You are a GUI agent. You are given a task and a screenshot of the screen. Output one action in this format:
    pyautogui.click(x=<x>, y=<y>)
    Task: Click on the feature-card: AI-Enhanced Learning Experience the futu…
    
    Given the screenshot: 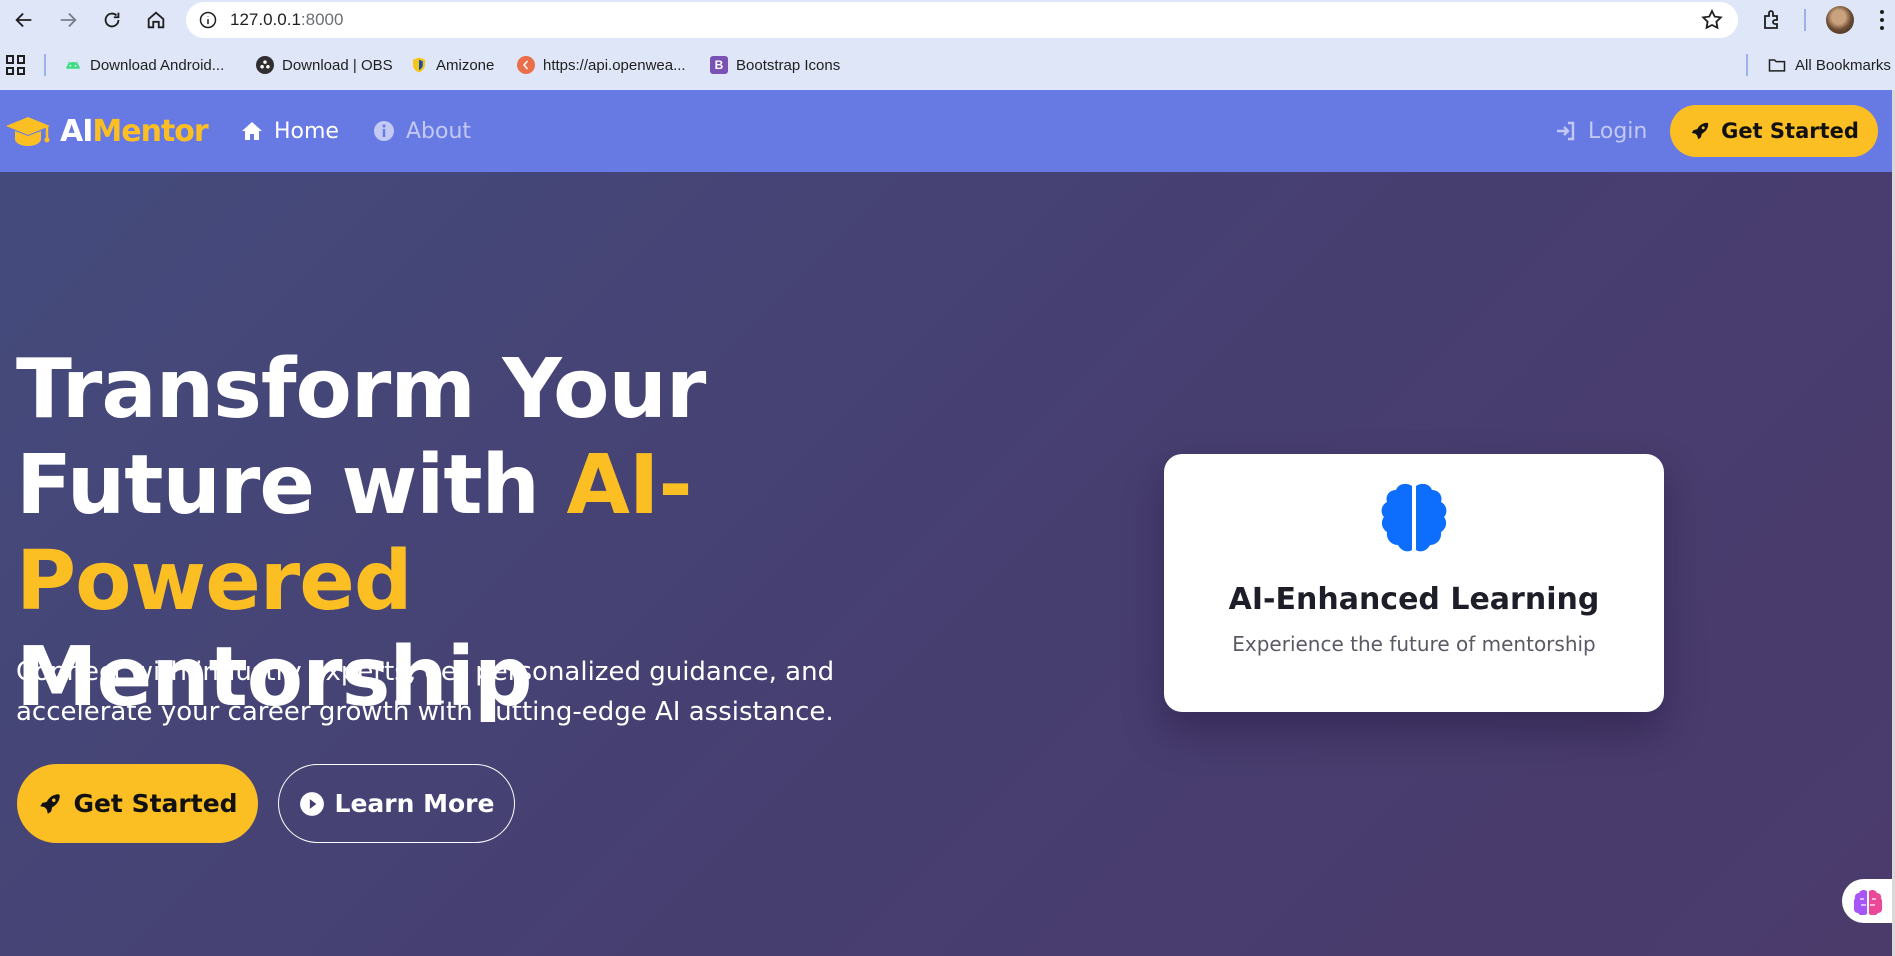 What is the action you would take?
    pyautogui.click(x=1414, y=583)
    